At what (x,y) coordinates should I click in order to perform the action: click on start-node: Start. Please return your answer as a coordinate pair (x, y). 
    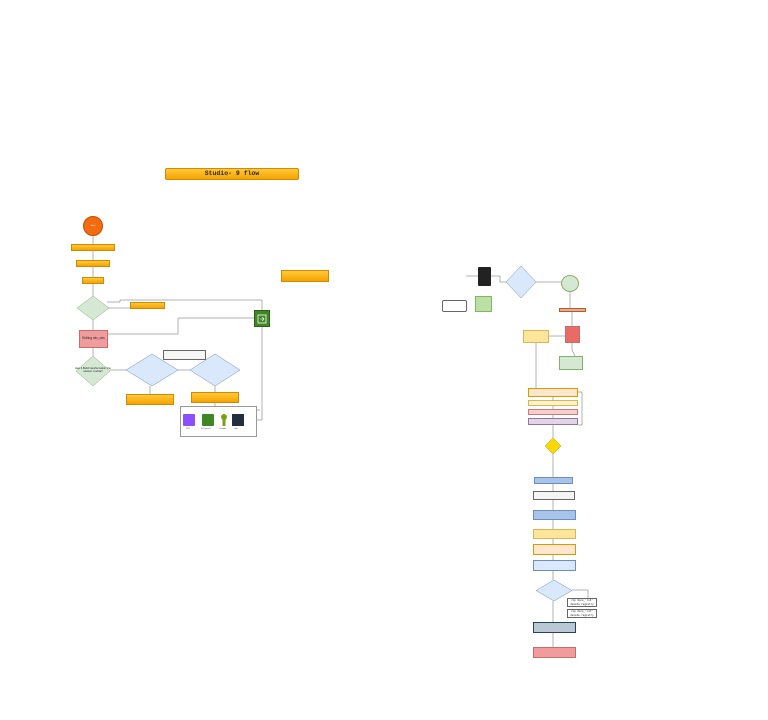
    Looking at the image, I should click on (93, 226).